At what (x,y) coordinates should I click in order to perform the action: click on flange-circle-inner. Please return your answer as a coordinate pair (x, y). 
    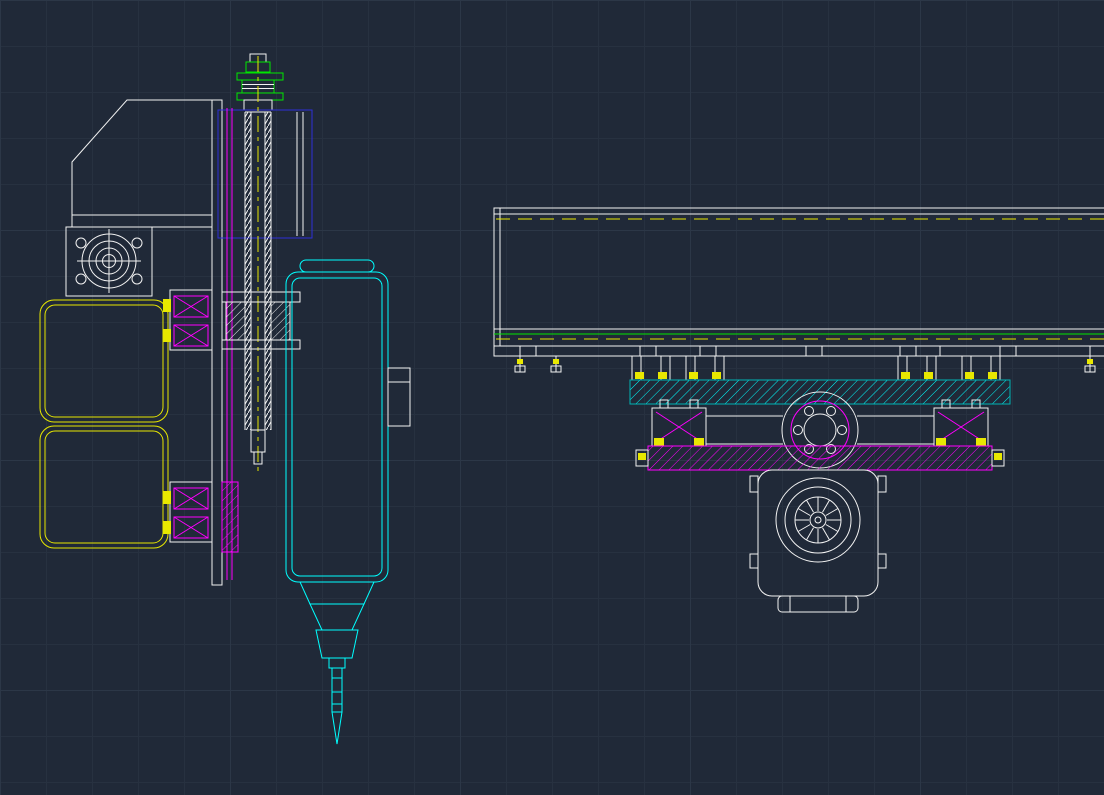
    Looking at the image, I should click on (820, 430).